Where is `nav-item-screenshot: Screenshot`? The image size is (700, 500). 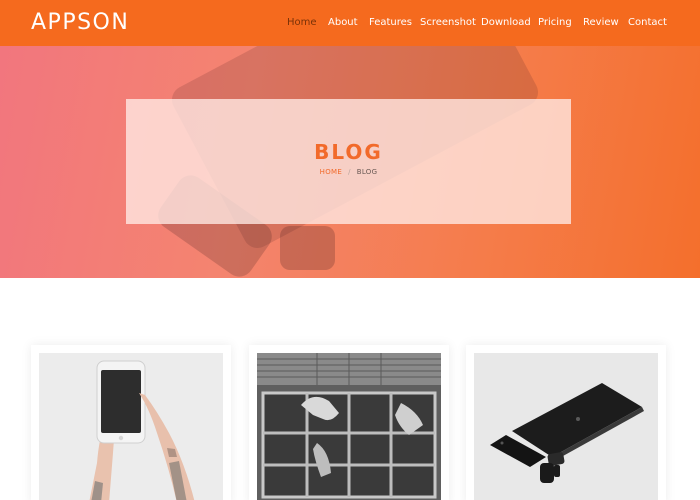 nav-item-screenshot: Screenshot is located at coordinates (448, 22).